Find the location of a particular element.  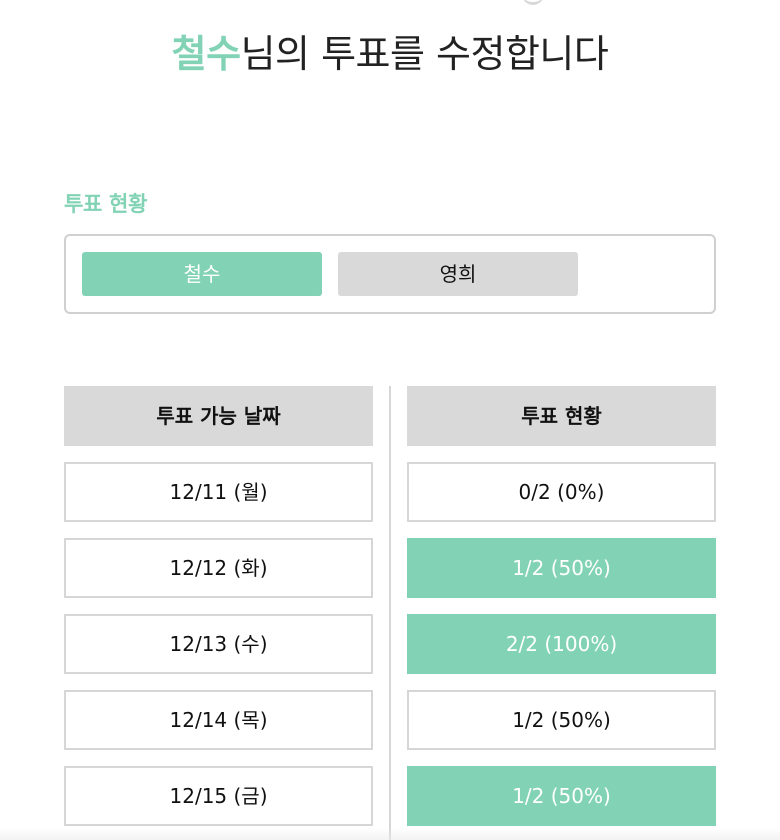

status-cell: 0/2 (0%) is located at coordinates (561, 492).